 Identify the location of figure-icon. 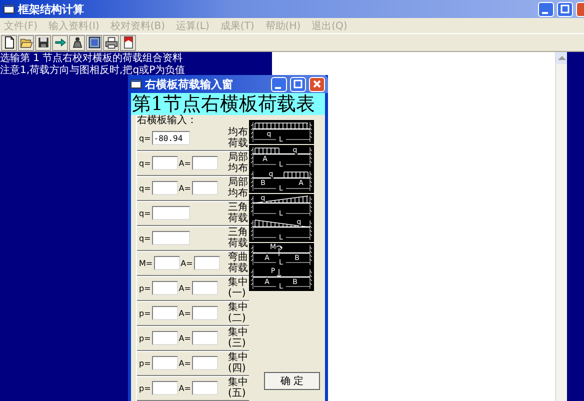
(77, 42).